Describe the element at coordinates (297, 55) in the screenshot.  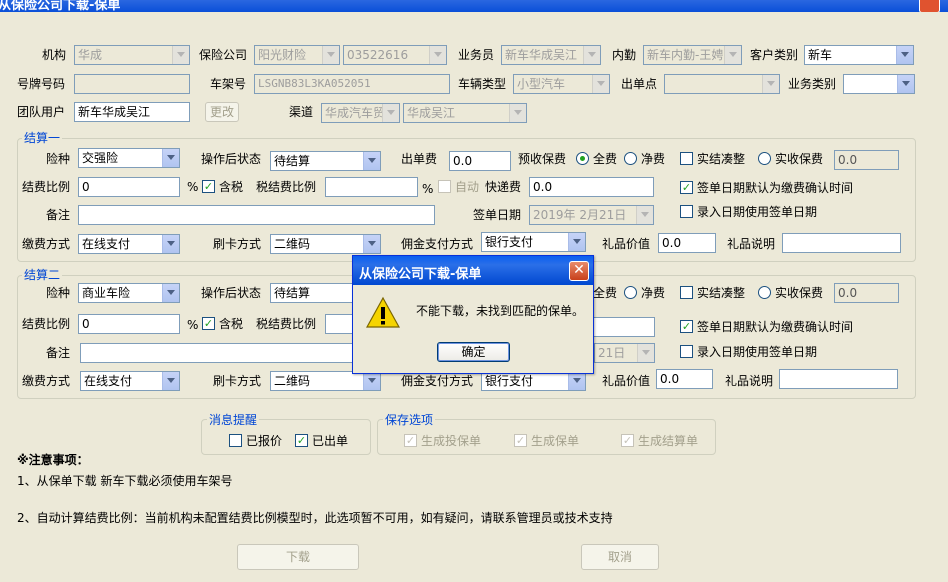
I see `insurer-select: 阳光财险` at that location.